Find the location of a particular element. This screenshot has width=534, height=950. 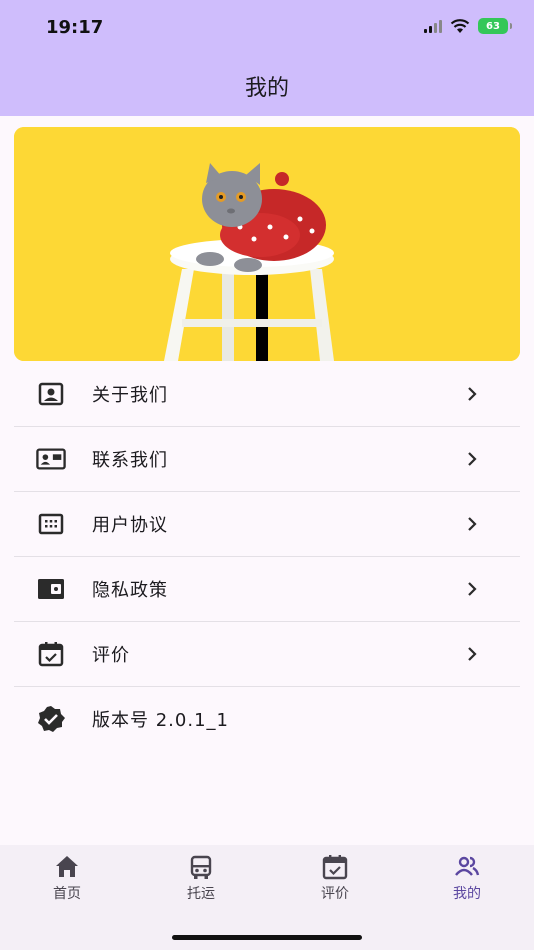

battery-icon: 63 is located at coordinates (495, 26).